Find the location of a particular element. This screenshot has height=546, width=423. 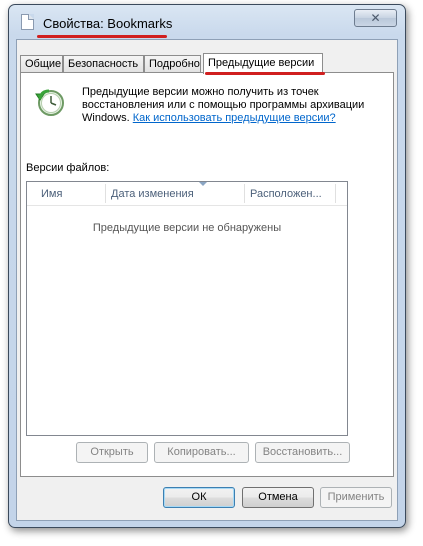

open-button: Открыть is located at coordinates (112, 452).